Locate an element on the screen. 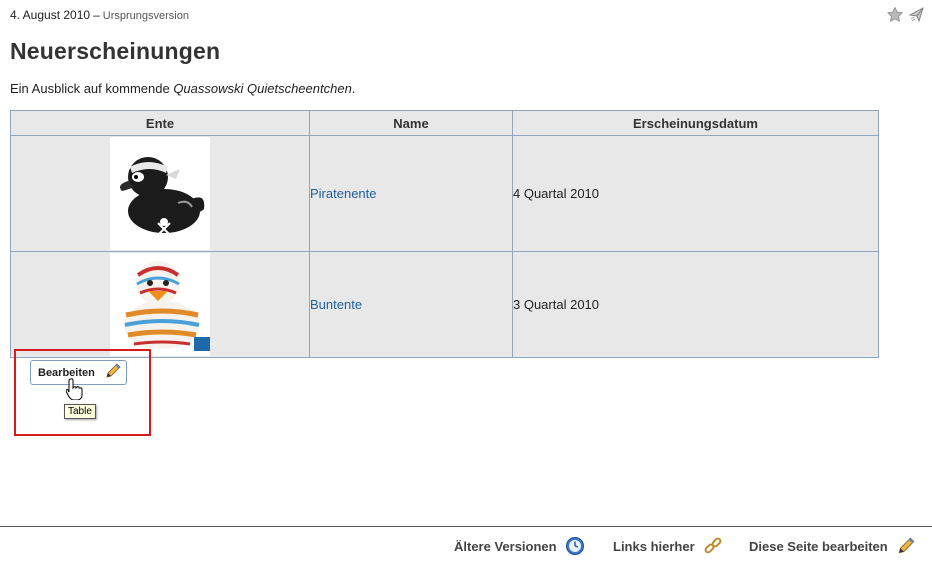  column-header-ente: Ente is located at coordinates (160, 123).